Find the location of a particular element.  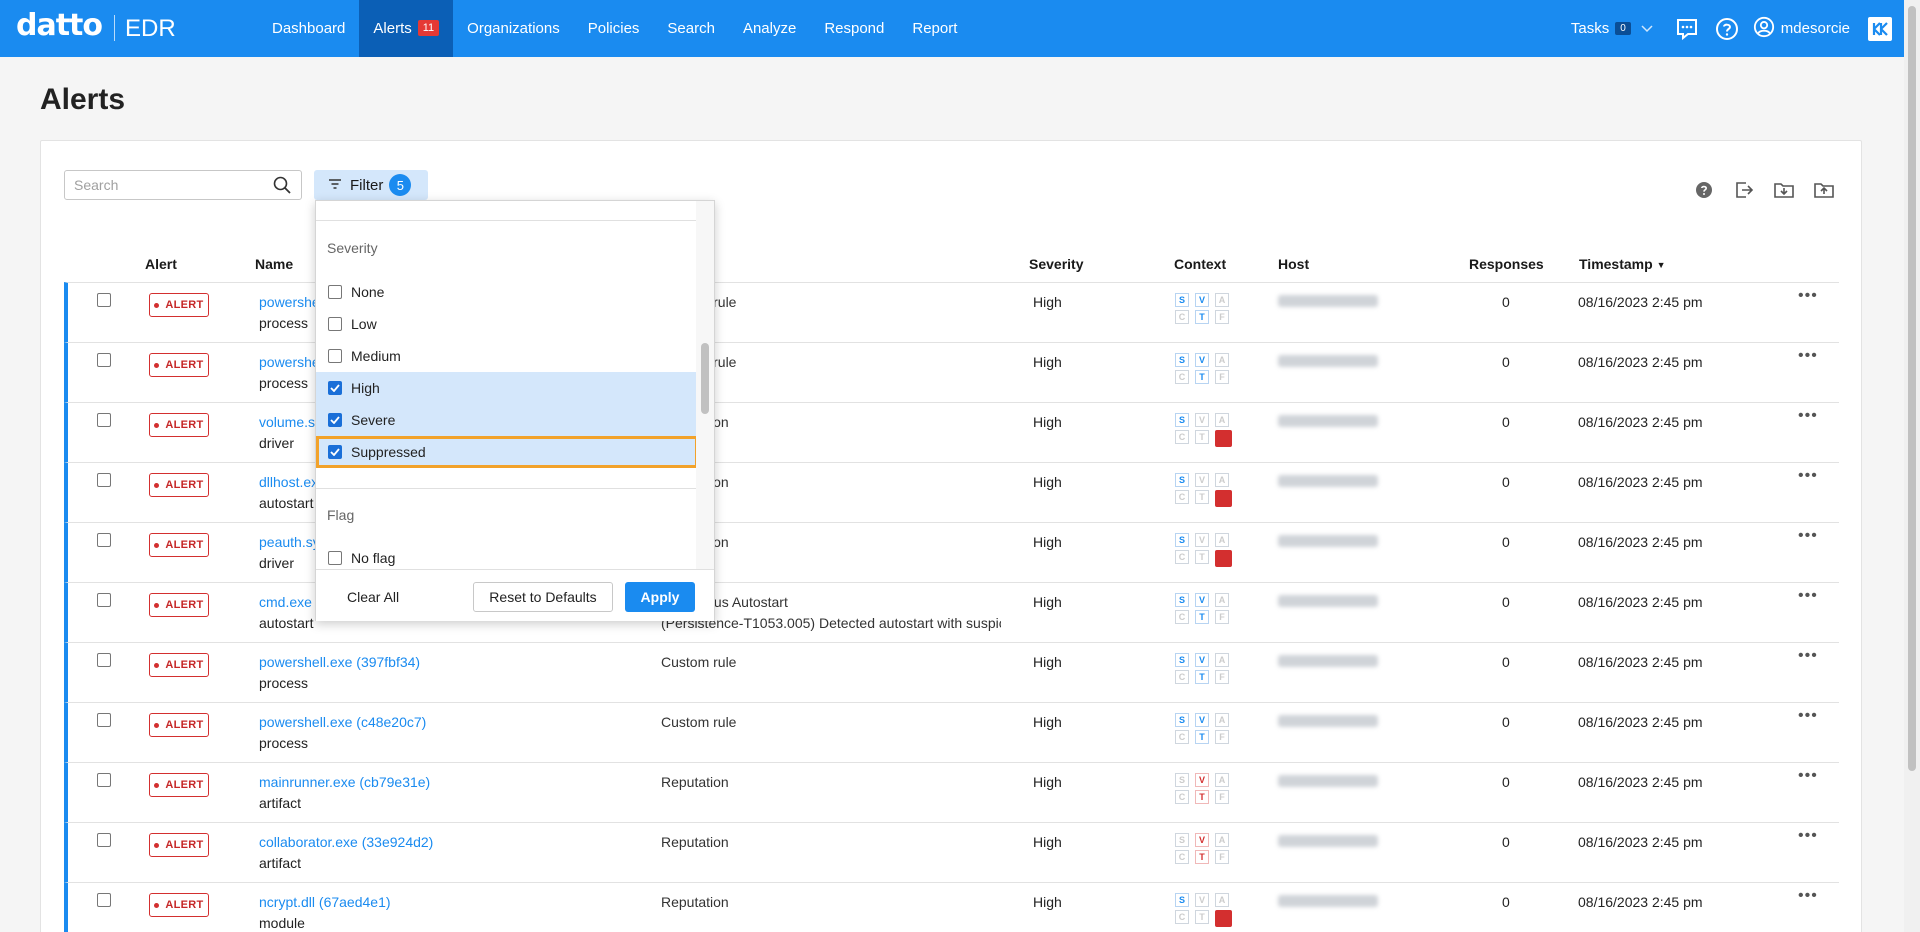

page-scrollbar is located at coordinates (1912, 466).